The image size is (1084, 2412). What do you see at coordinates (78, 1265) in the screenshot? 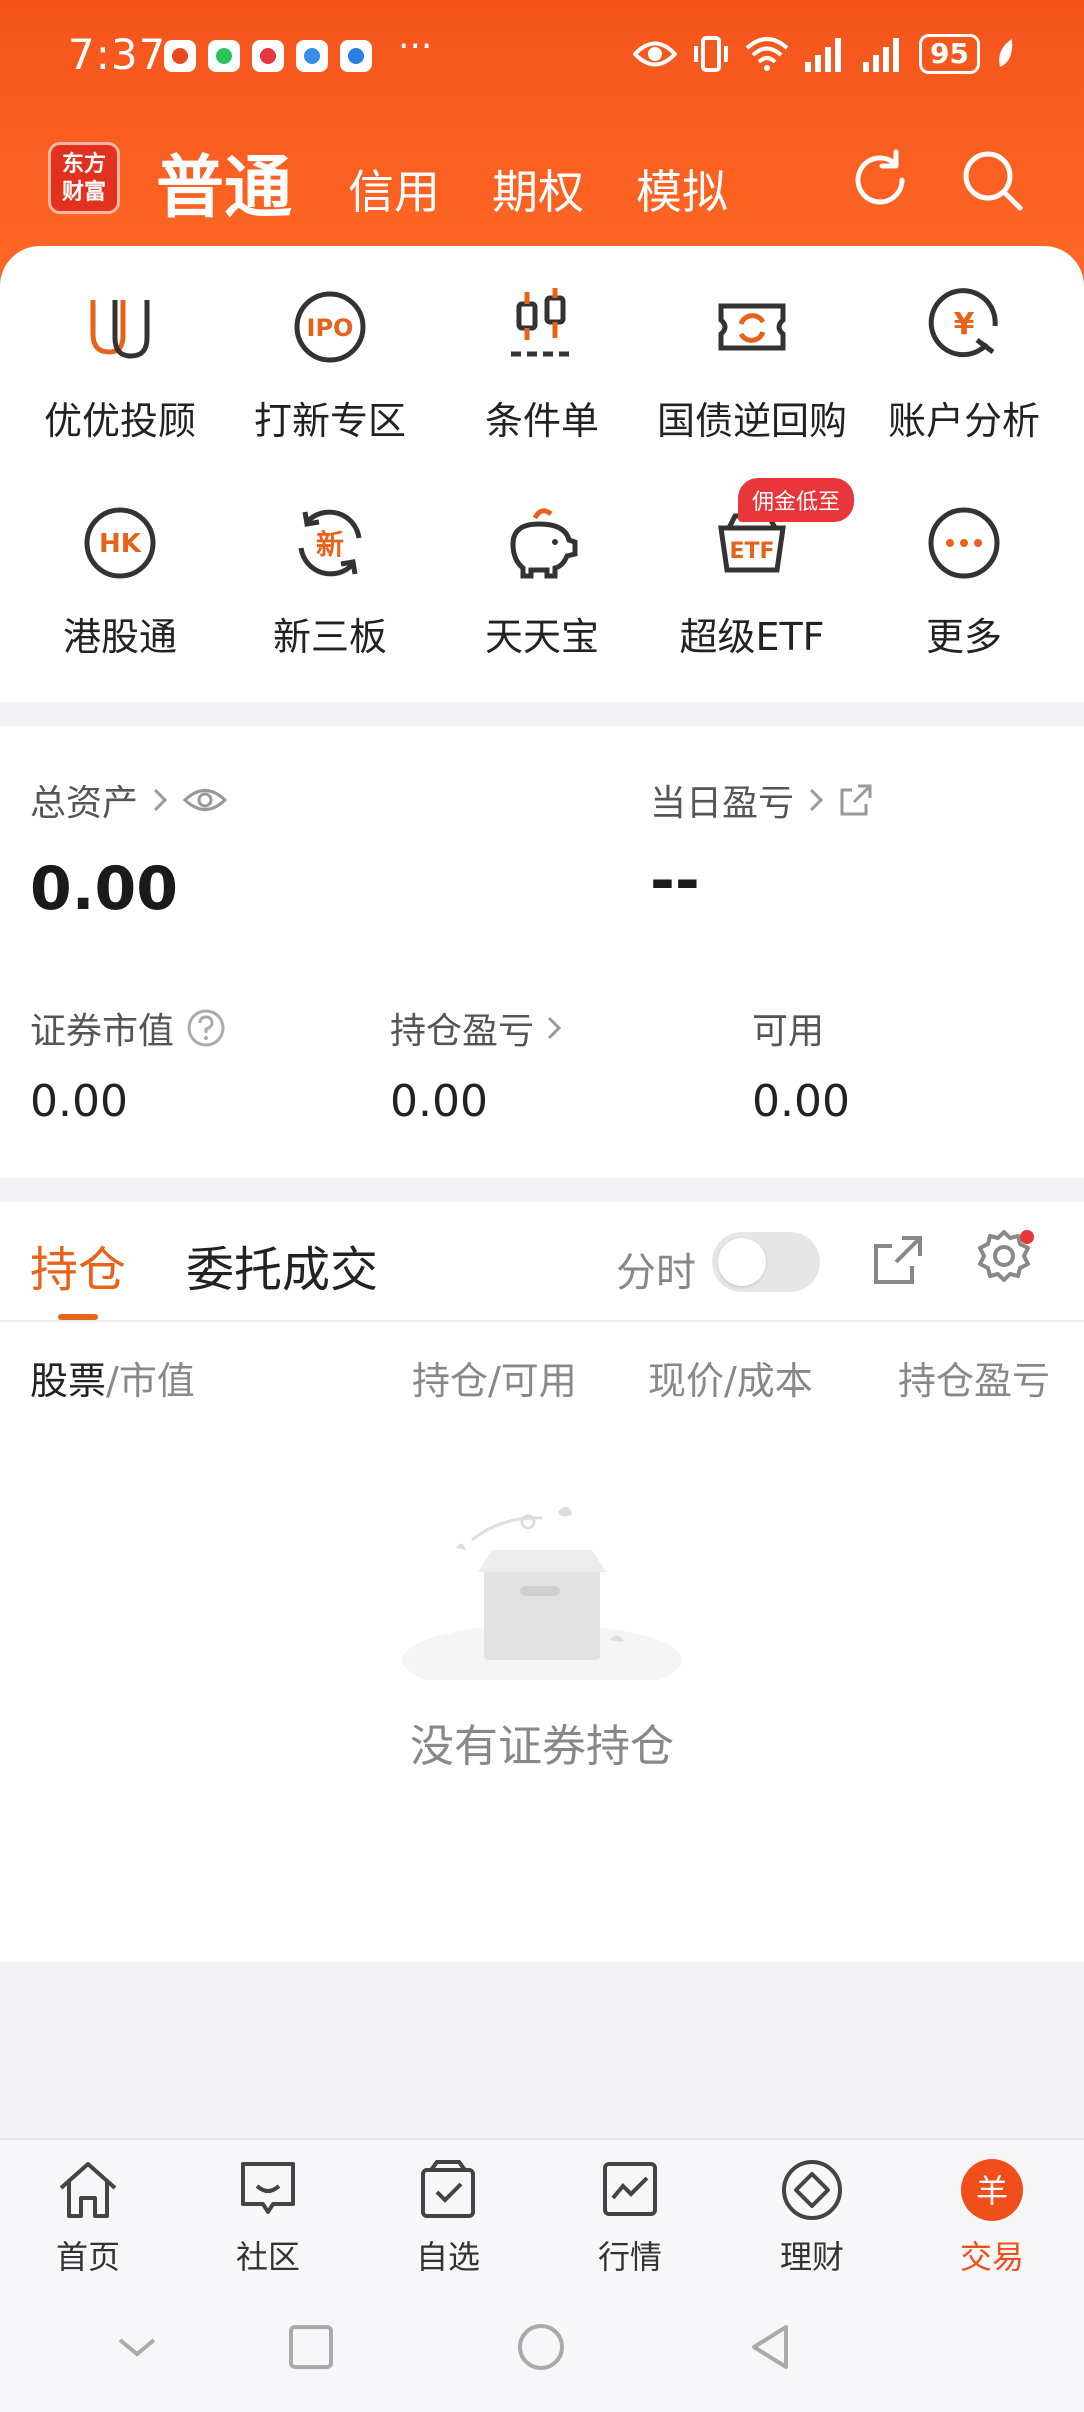
I see `tab-holdings: 持仓` at bounding box center [78, 1265].